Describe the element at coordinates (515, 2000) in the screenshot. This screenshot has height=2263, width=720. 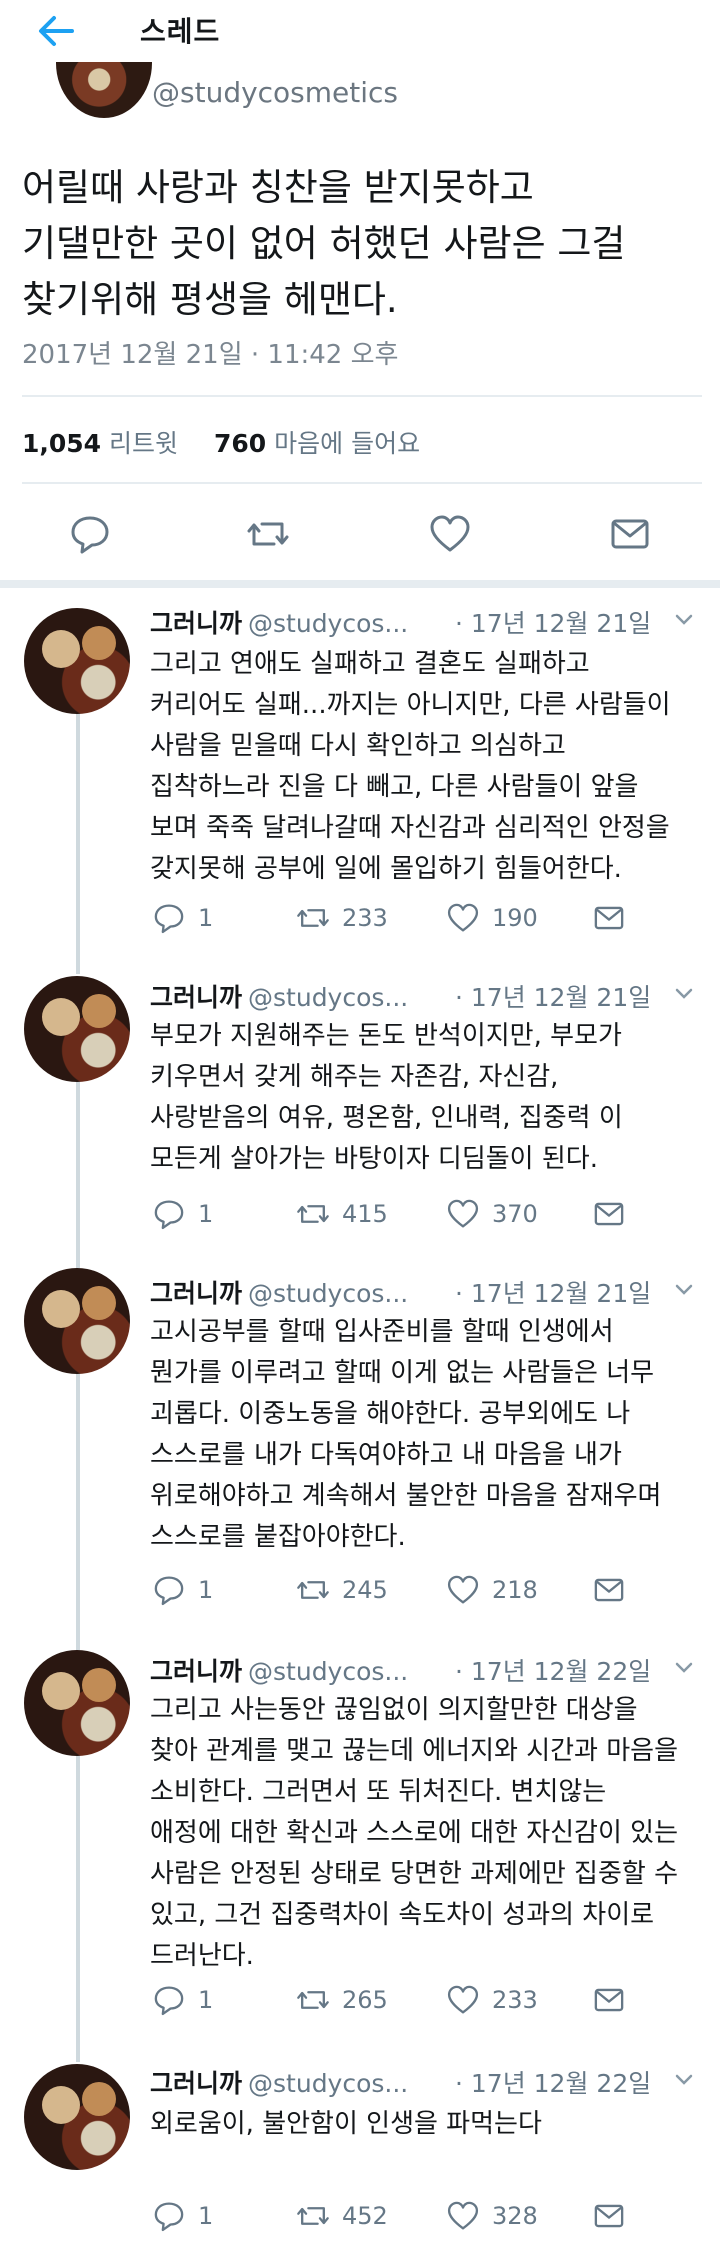
I see `like-count: 233` at that location.